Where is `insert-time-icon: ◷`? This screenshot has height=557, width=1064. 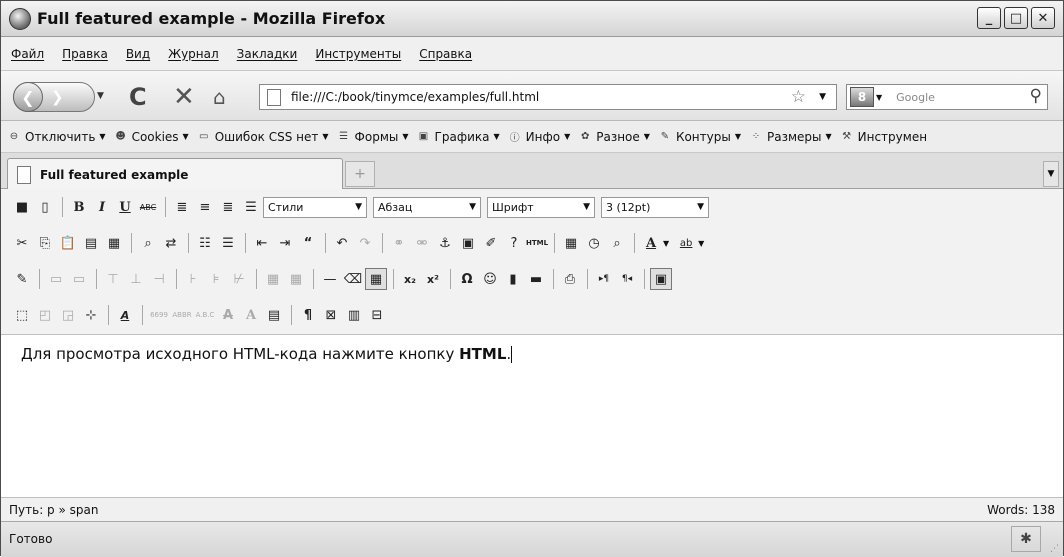 insert-time-icon: ◷ is located at coordinates (594, 243).